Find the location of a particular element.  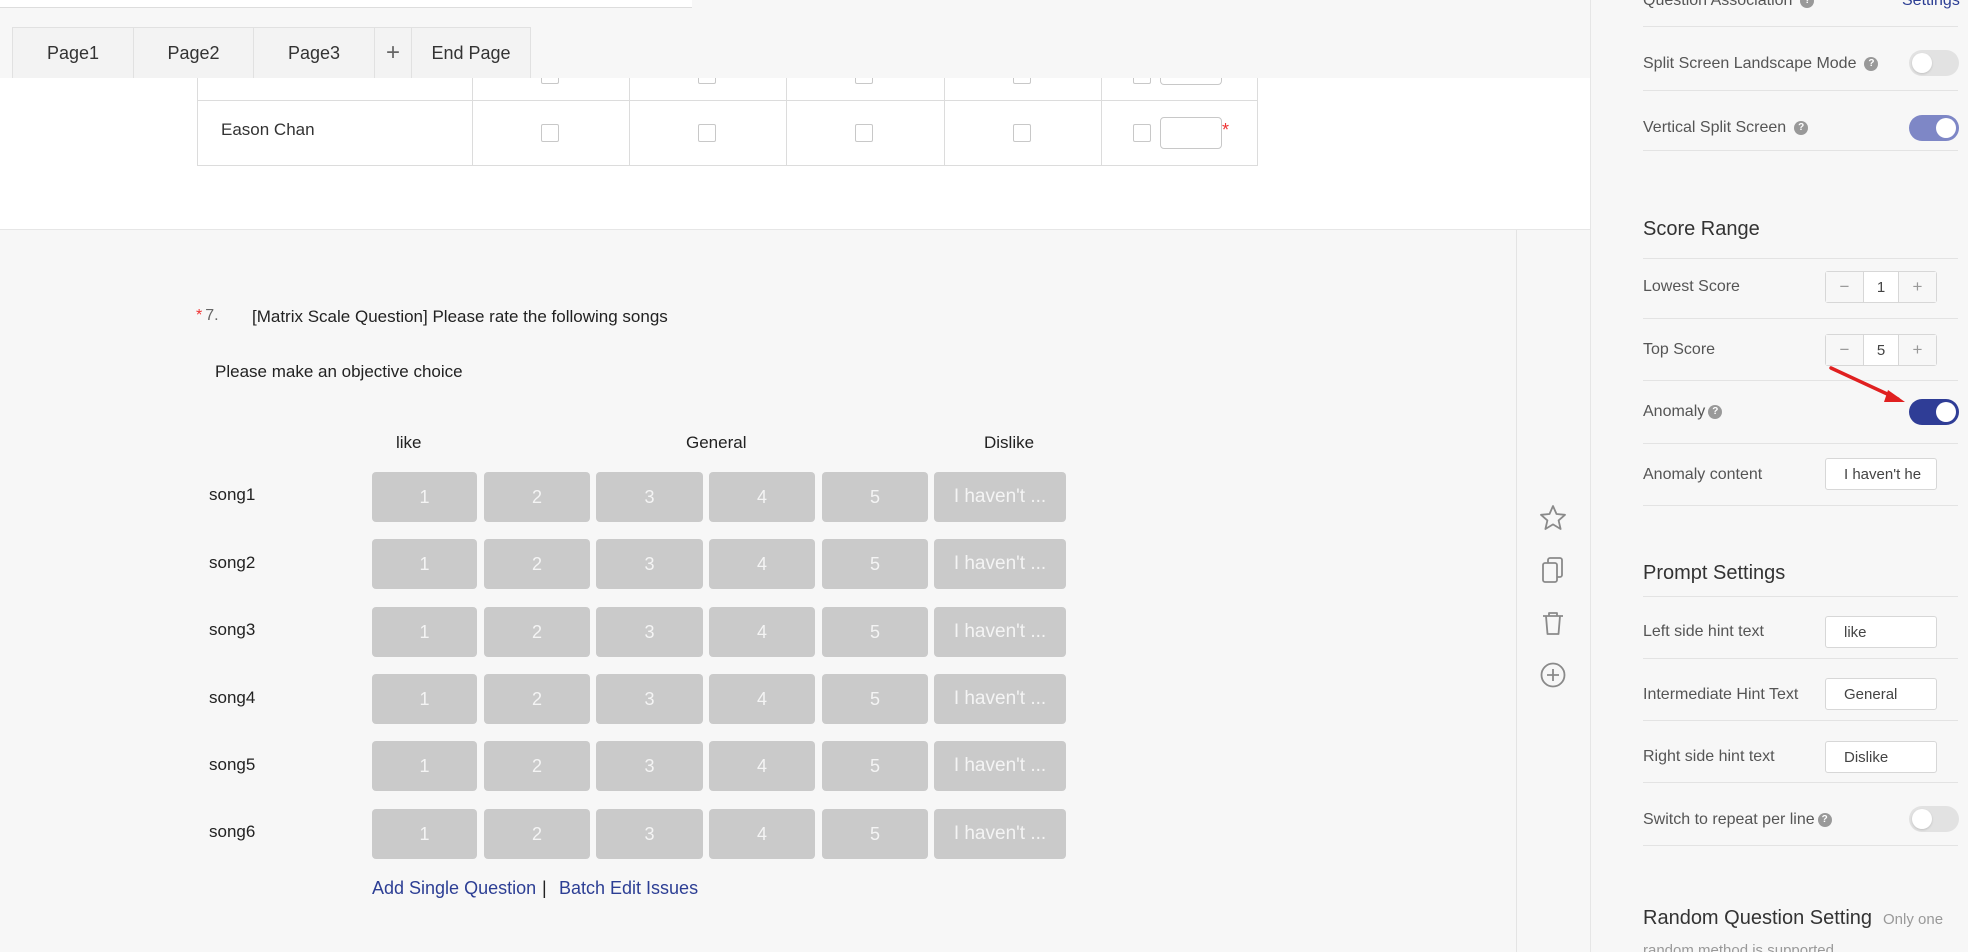

tab-page2: Page2 is located at coordinates (193, 52).